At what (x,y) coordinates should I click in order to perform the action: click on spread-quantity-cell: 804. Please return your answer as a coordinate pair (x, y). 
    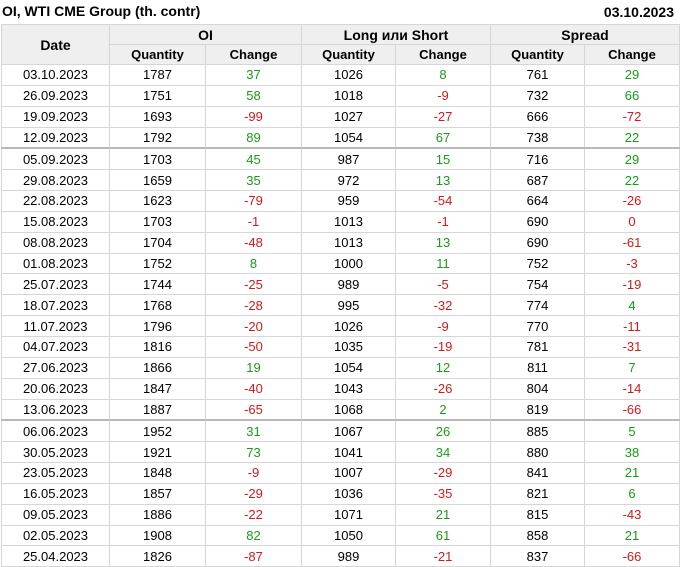
    Looking at the image, I should click on (537, 388).